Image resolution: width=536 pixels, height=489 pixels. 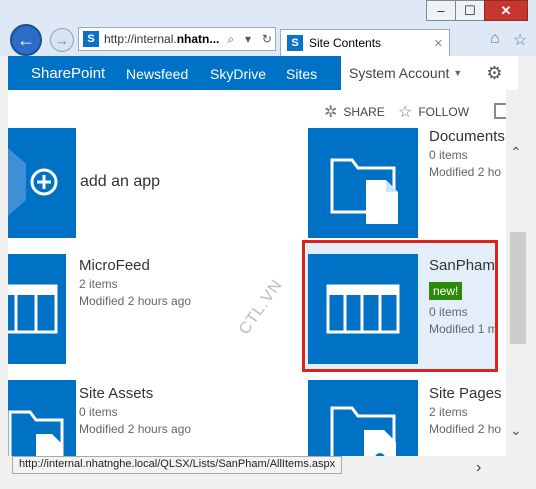 What do you see at coordinates (516, 430) in the screenshot?
I see `scroll-down-icon: ⌄` at bounding box center [516, 430].